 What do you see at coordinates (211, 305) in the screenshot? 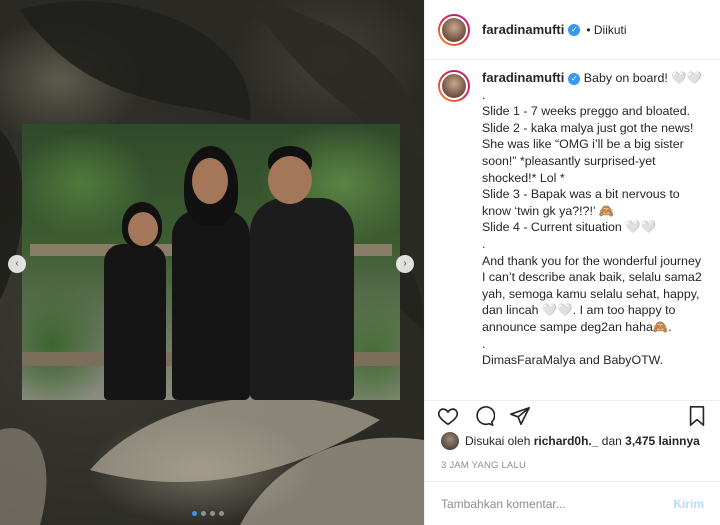
I see `person-woman` at bounding box center [211, 305].